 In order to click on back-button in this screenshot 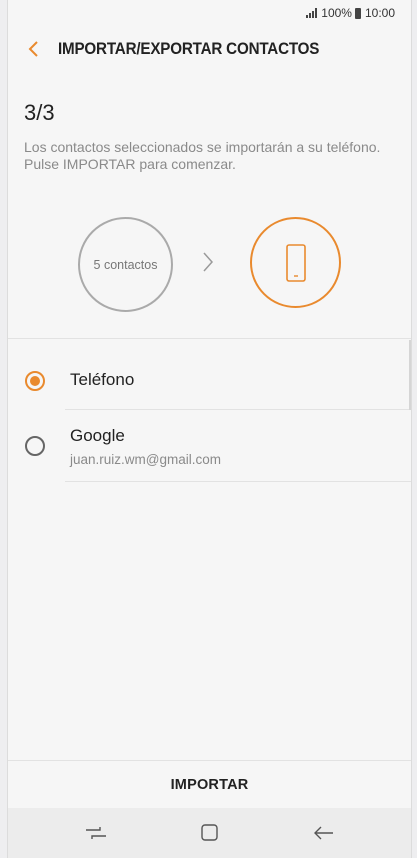, I will do `click(33, 49)`.